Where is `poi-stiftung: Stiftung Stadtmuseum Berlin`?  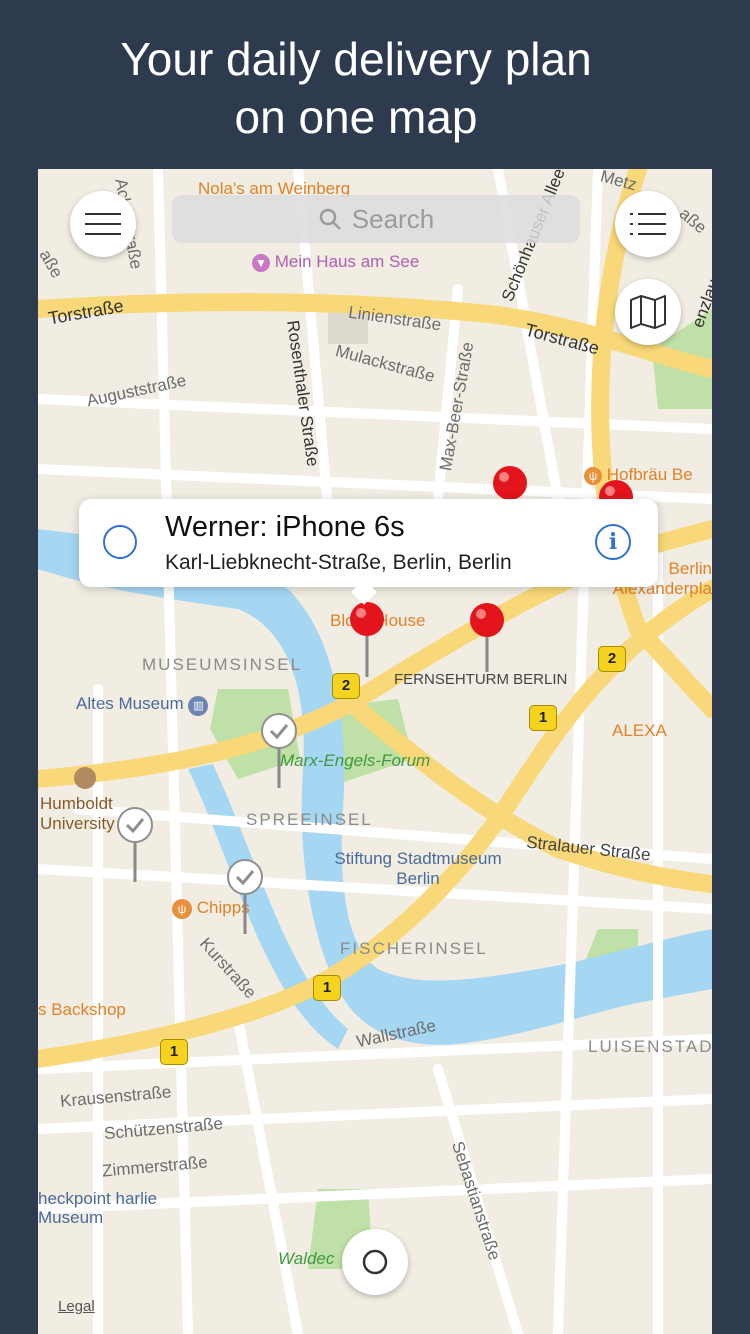 poi-stiftung: Stiftung Stadtmuseum Berlin is located at coordinates (418, 869).